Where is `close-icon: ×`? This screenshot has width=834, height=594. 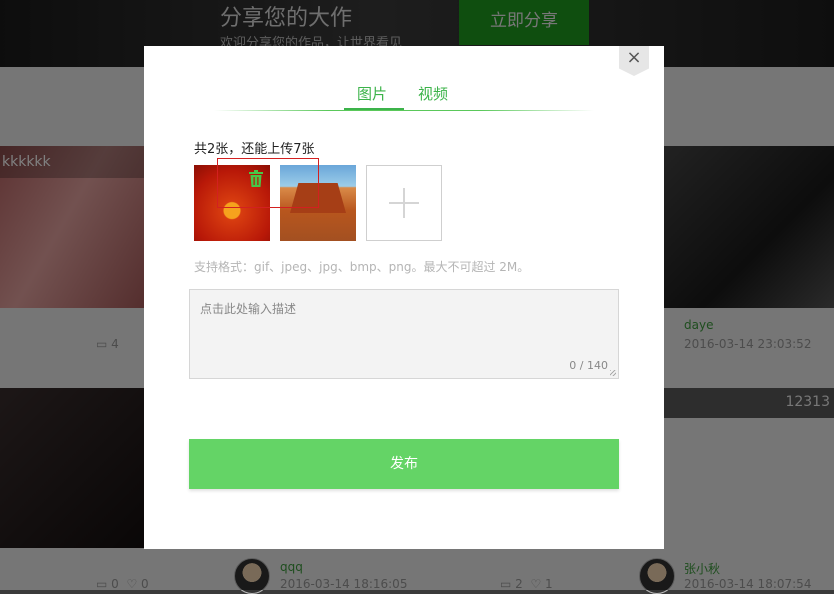
close-icon: × is located at coordinates (634, 57).